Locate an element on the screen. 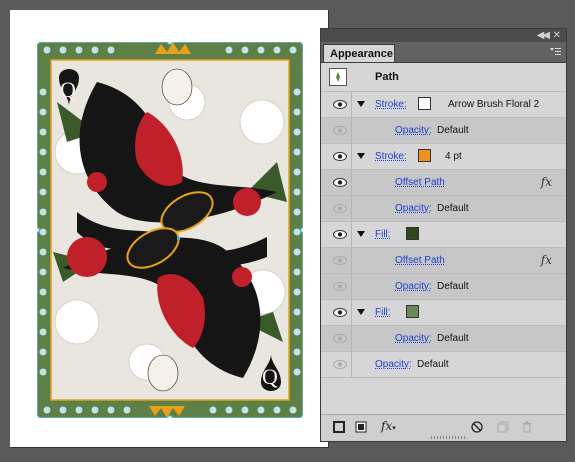 The image size is (575, 462). add-new-stroke-icon is located at coordinates (339, 427).